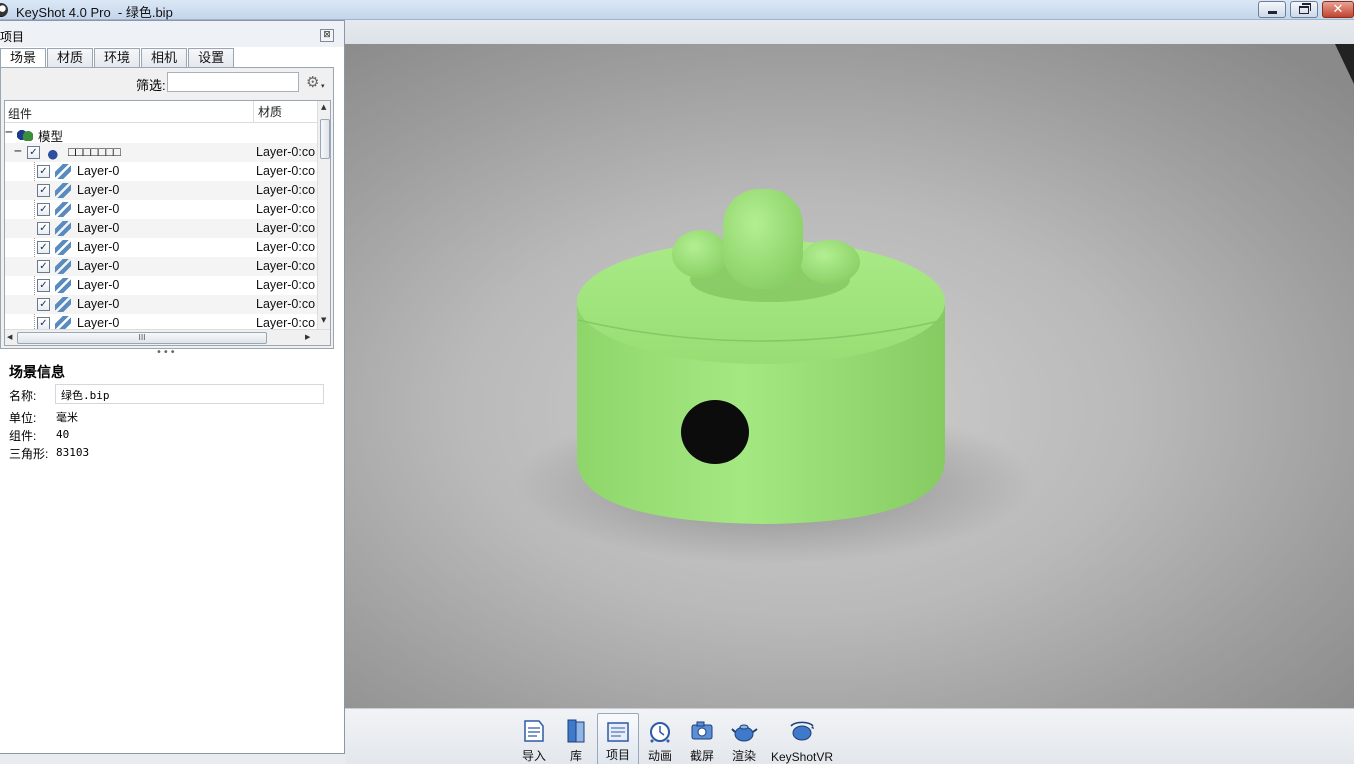  What do you see at coordinates (20, 113) in the screenshot?
I see `column-header-component: 组件` at bounding box center [20, 113].